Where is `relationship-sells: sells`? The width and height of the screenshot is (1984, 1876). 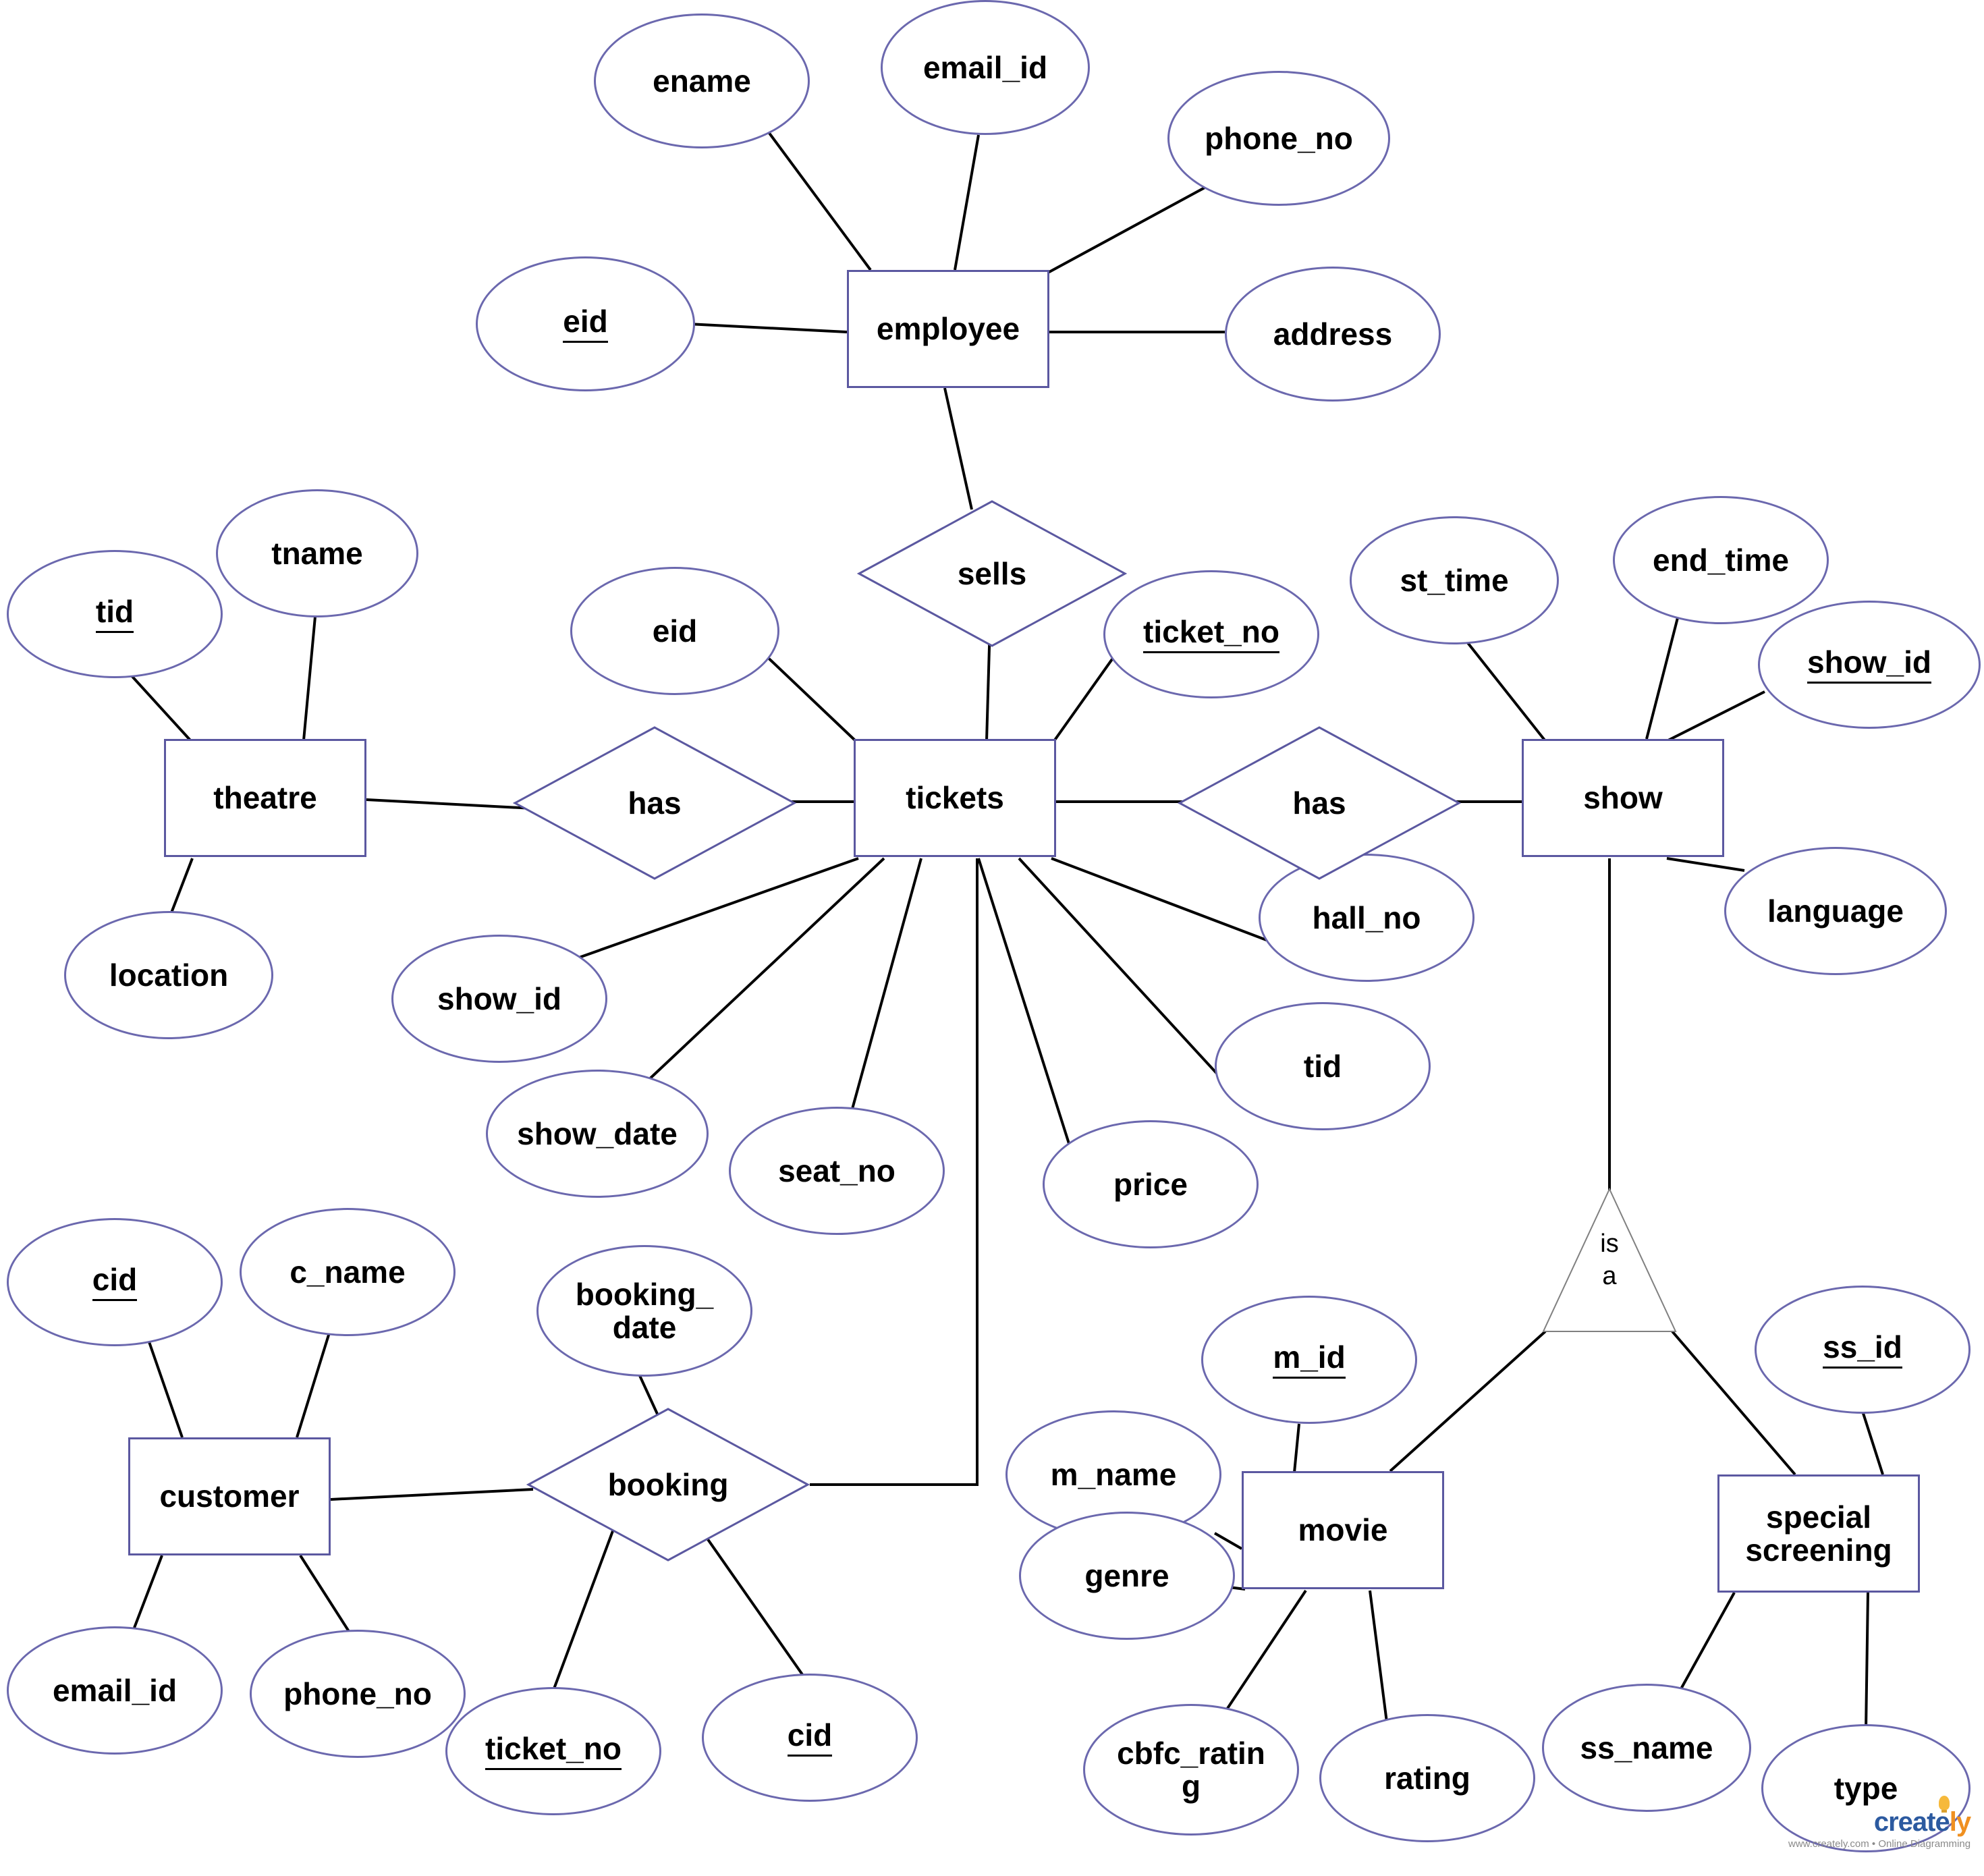
relationship-sells: sells is located at coordinates (992, 573).